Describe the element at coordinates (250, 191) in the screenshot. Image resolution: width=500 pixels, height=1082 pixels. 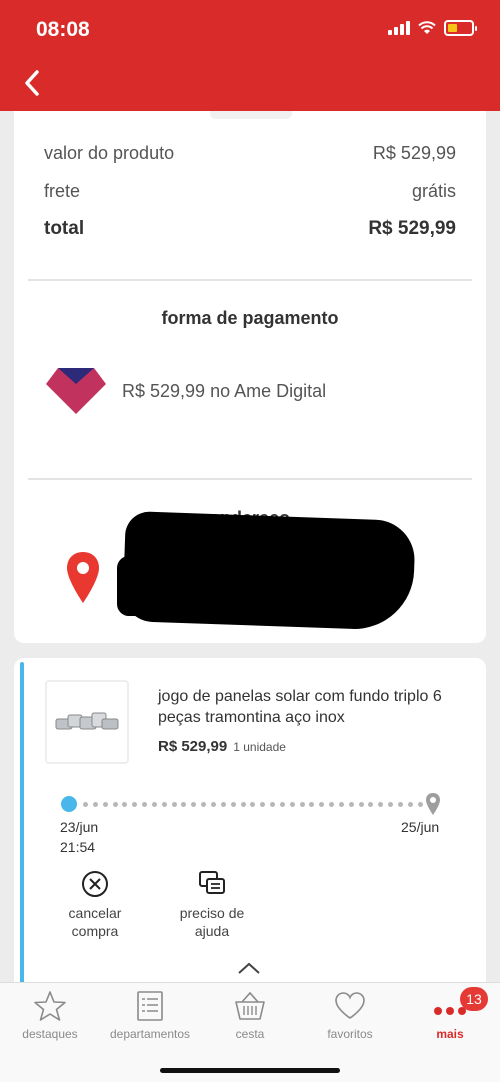
I see `shipping-row: frete grátis` at that location.